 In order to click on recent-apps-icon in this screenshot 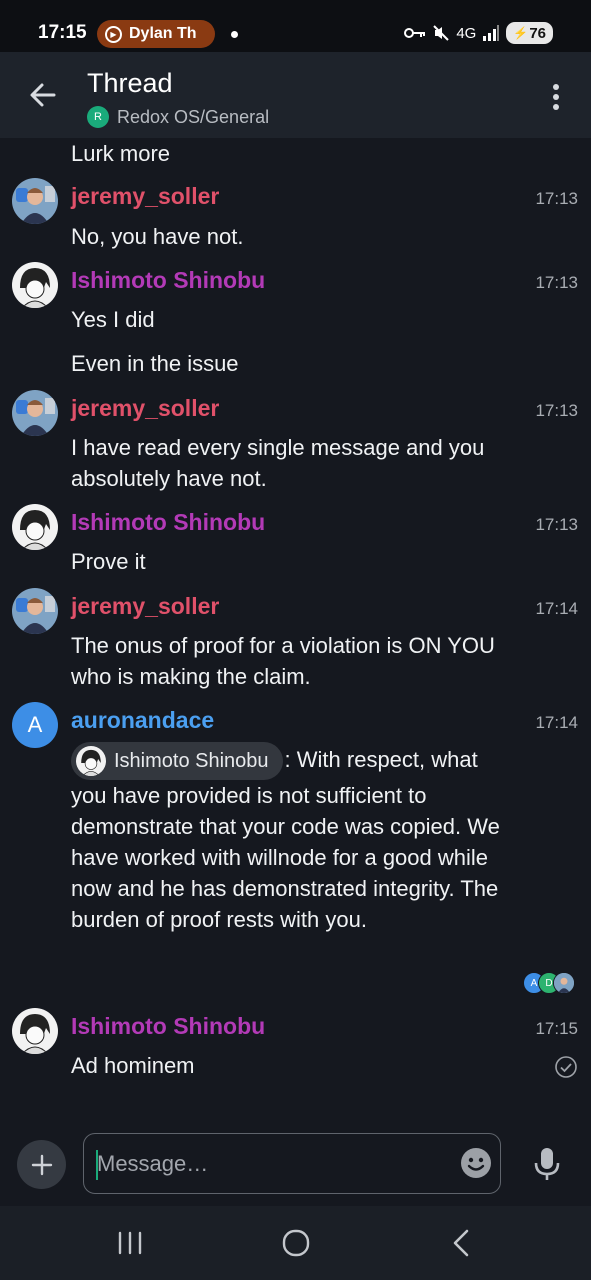, I will do `click(130, 1243)`.